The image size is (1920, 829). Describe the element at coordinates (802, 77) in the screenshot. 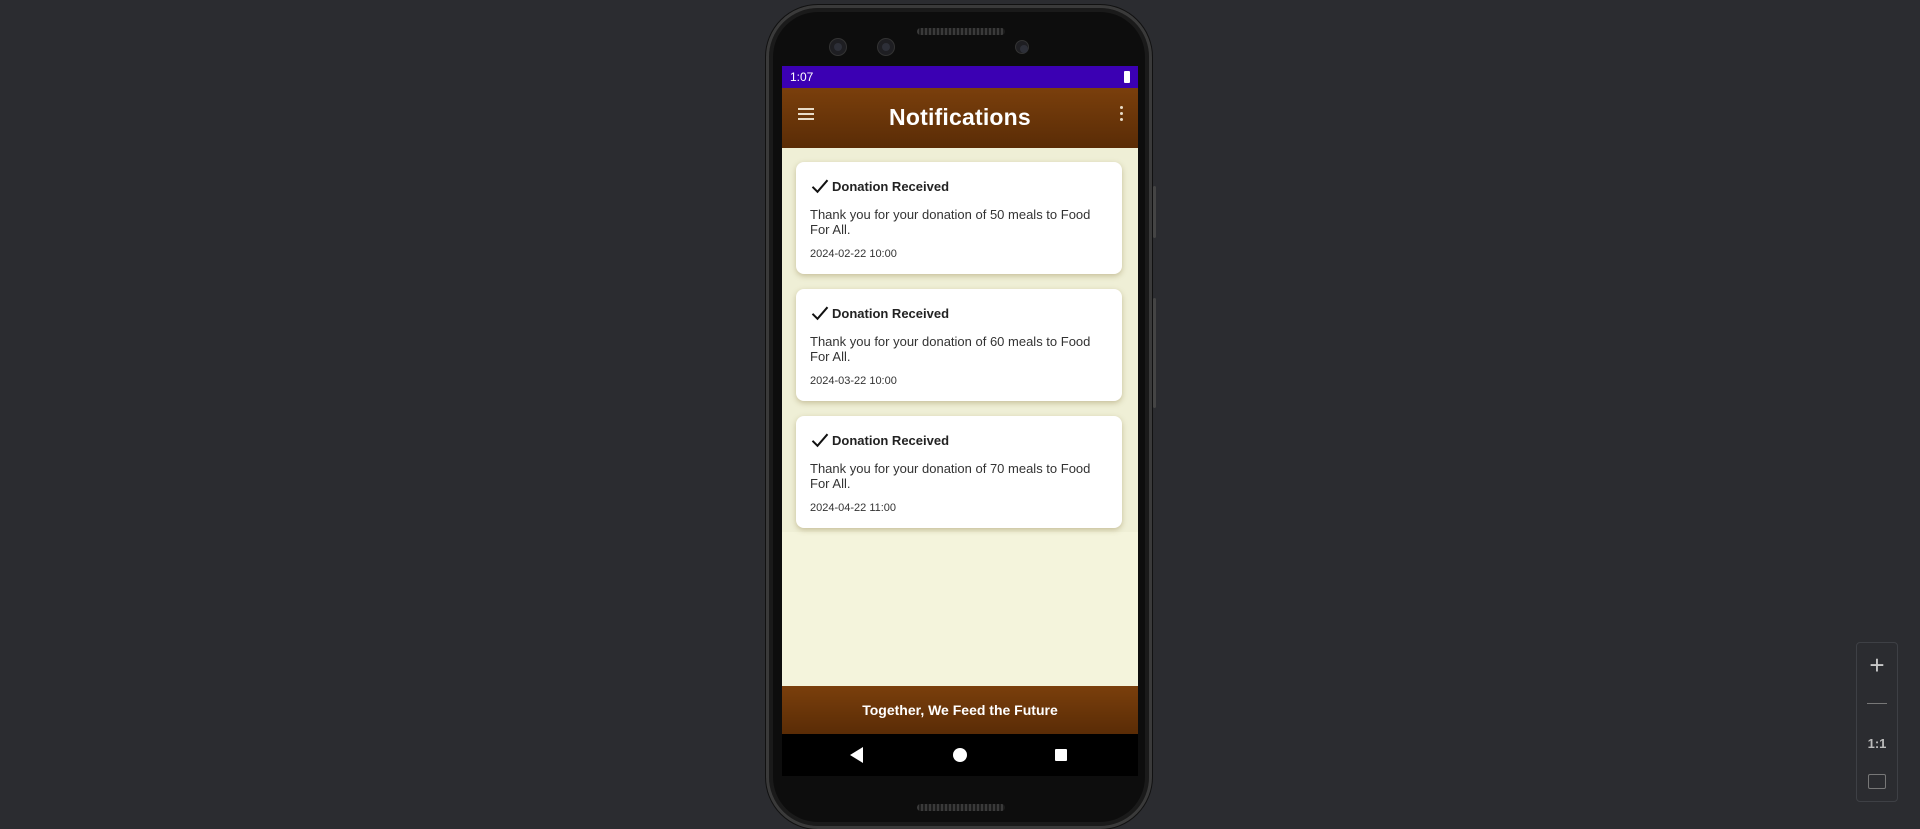

I see `status-time: 1:07` at that location.